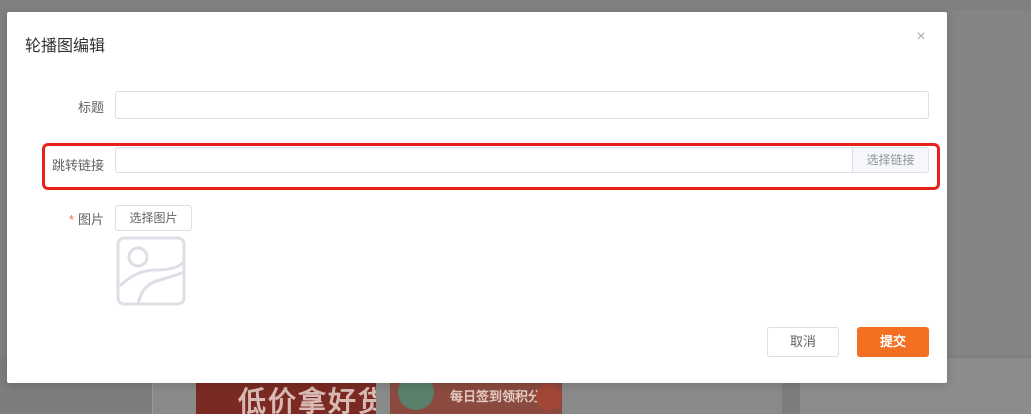  What do you see at coordinates (90, 107) in the screenshot?
I see `title-label: 标题` at bounding box center [90, 107].